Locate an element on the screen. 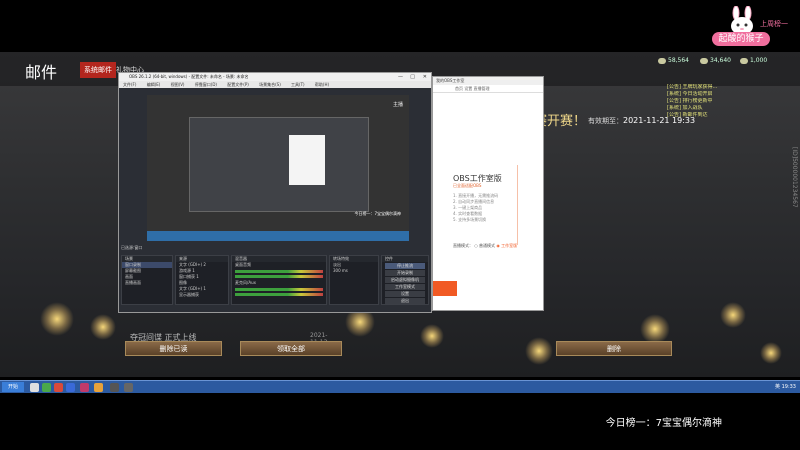 Image resolution: width=800 pixels, height=450 pixels. feature-line: 5. 支持多场景切换 is located at coordinates (470, 219).